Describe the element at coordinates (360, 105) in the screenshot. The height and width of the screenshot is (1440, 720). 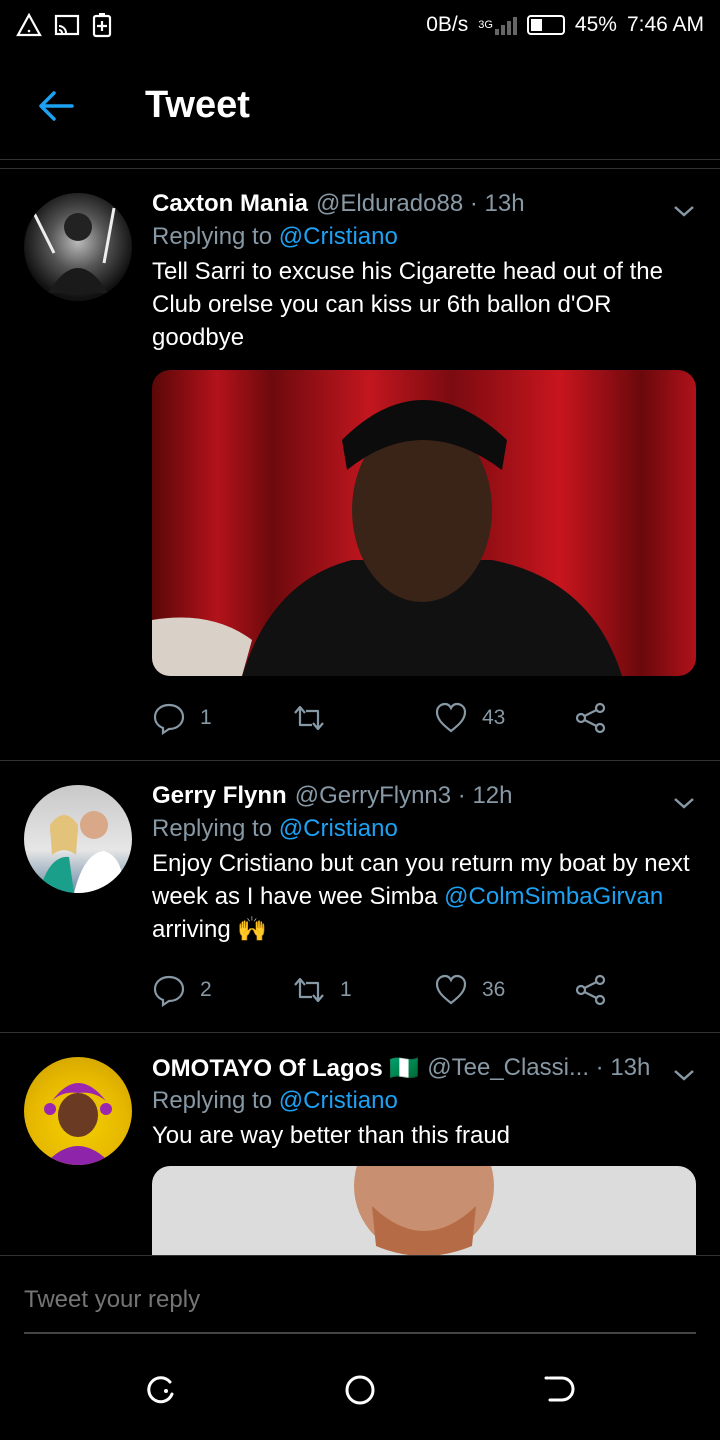
I see `app-bar: Tweet` at that location.